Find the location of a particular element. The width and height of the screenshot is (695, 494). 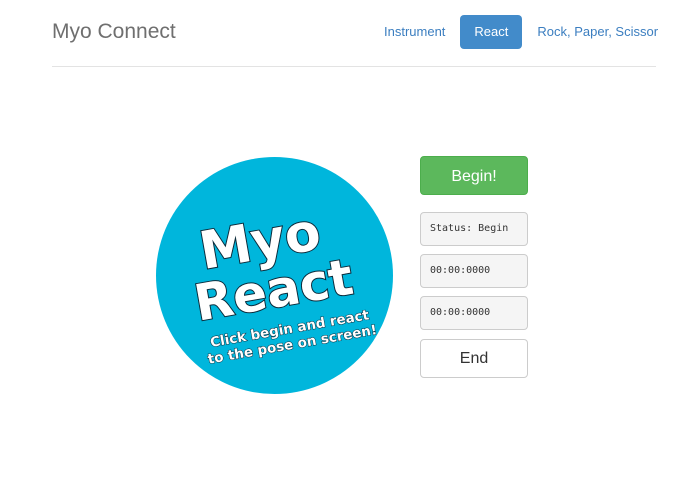

header-divider is located at coordinates (354, 66).